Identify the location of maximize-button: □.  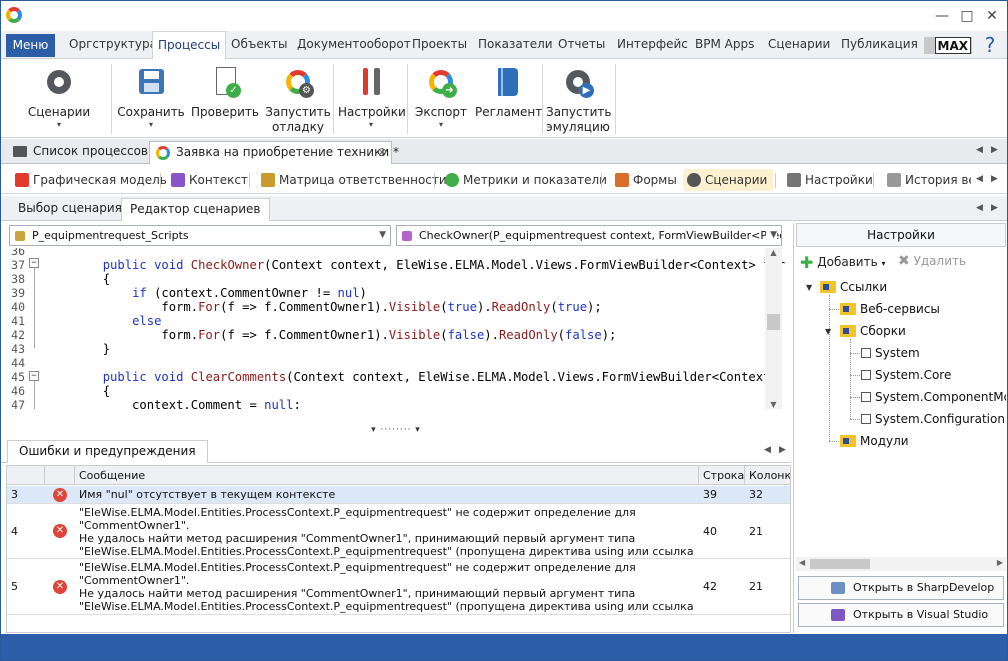
(967, 16).